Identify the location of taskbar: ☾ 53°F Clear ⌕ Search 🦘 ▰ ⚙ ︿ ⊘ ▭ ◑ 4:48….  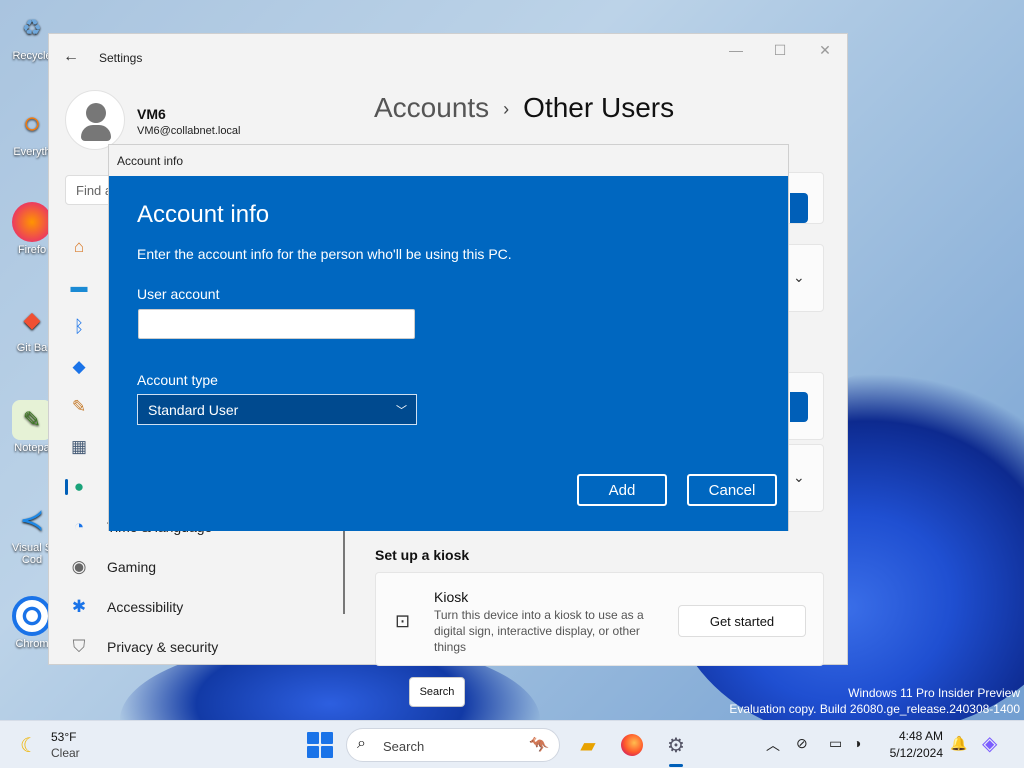
(512, 744).